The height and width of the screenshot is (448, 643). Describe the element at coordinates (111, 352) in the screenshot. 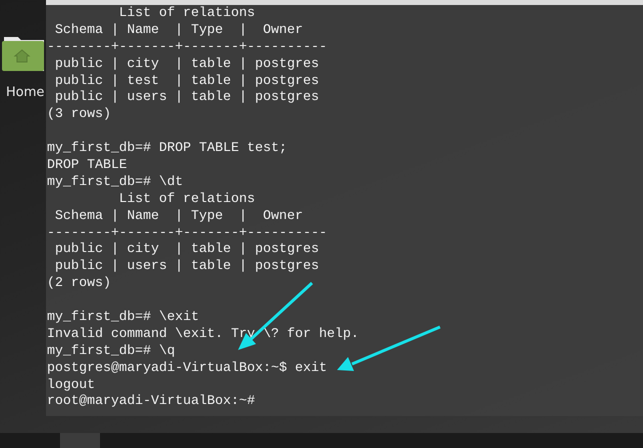

I see `command-line: my_first_db=# \q` at that location.